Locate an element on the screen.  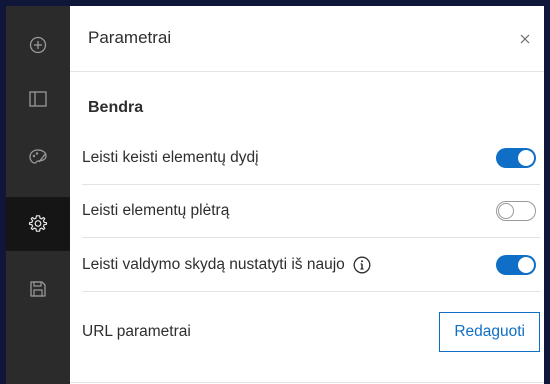
info-icon is located at coordinates (362, 265).